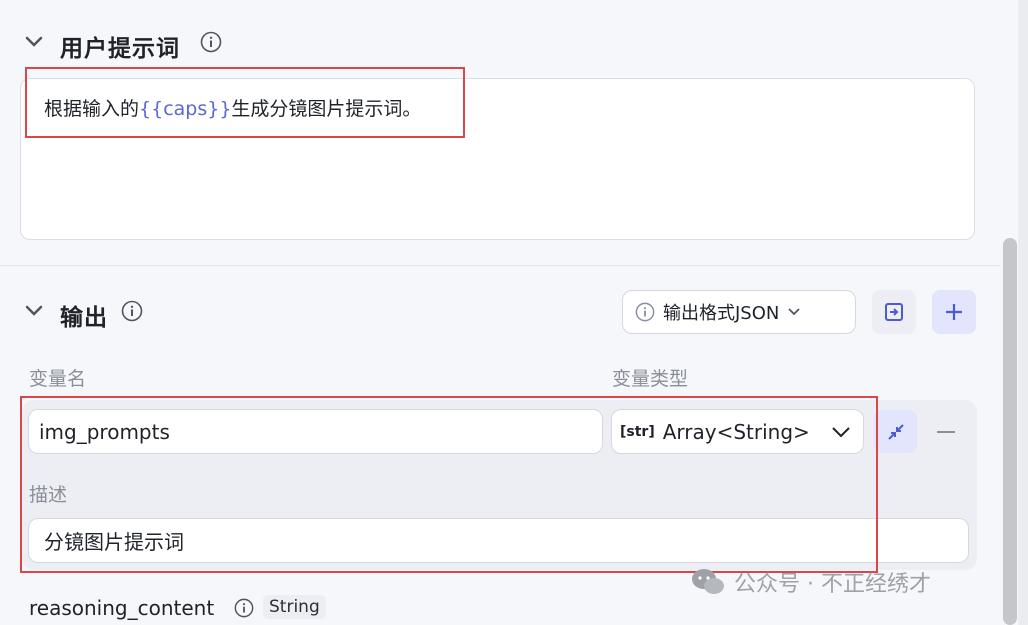 The height and width of the screenshot is (625, 1028). Describe the element at coordinates (120, 49) in the screenshot. I see `section-title-user-prompt: 用户提示词` at that location.